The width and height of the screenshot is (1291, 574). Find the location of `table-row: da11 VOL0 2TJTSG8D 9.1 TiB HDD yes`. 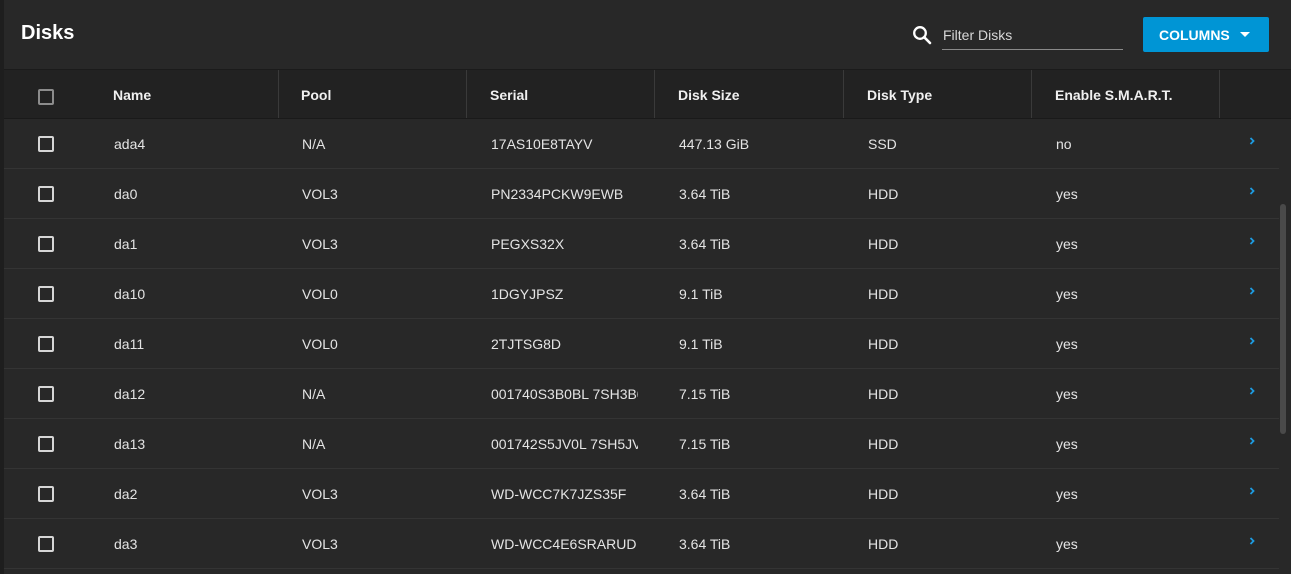

table-row: da11 VOL0 2TJTSG8D 9.1 TiB HDD yes is located at coordinates (641, 344).